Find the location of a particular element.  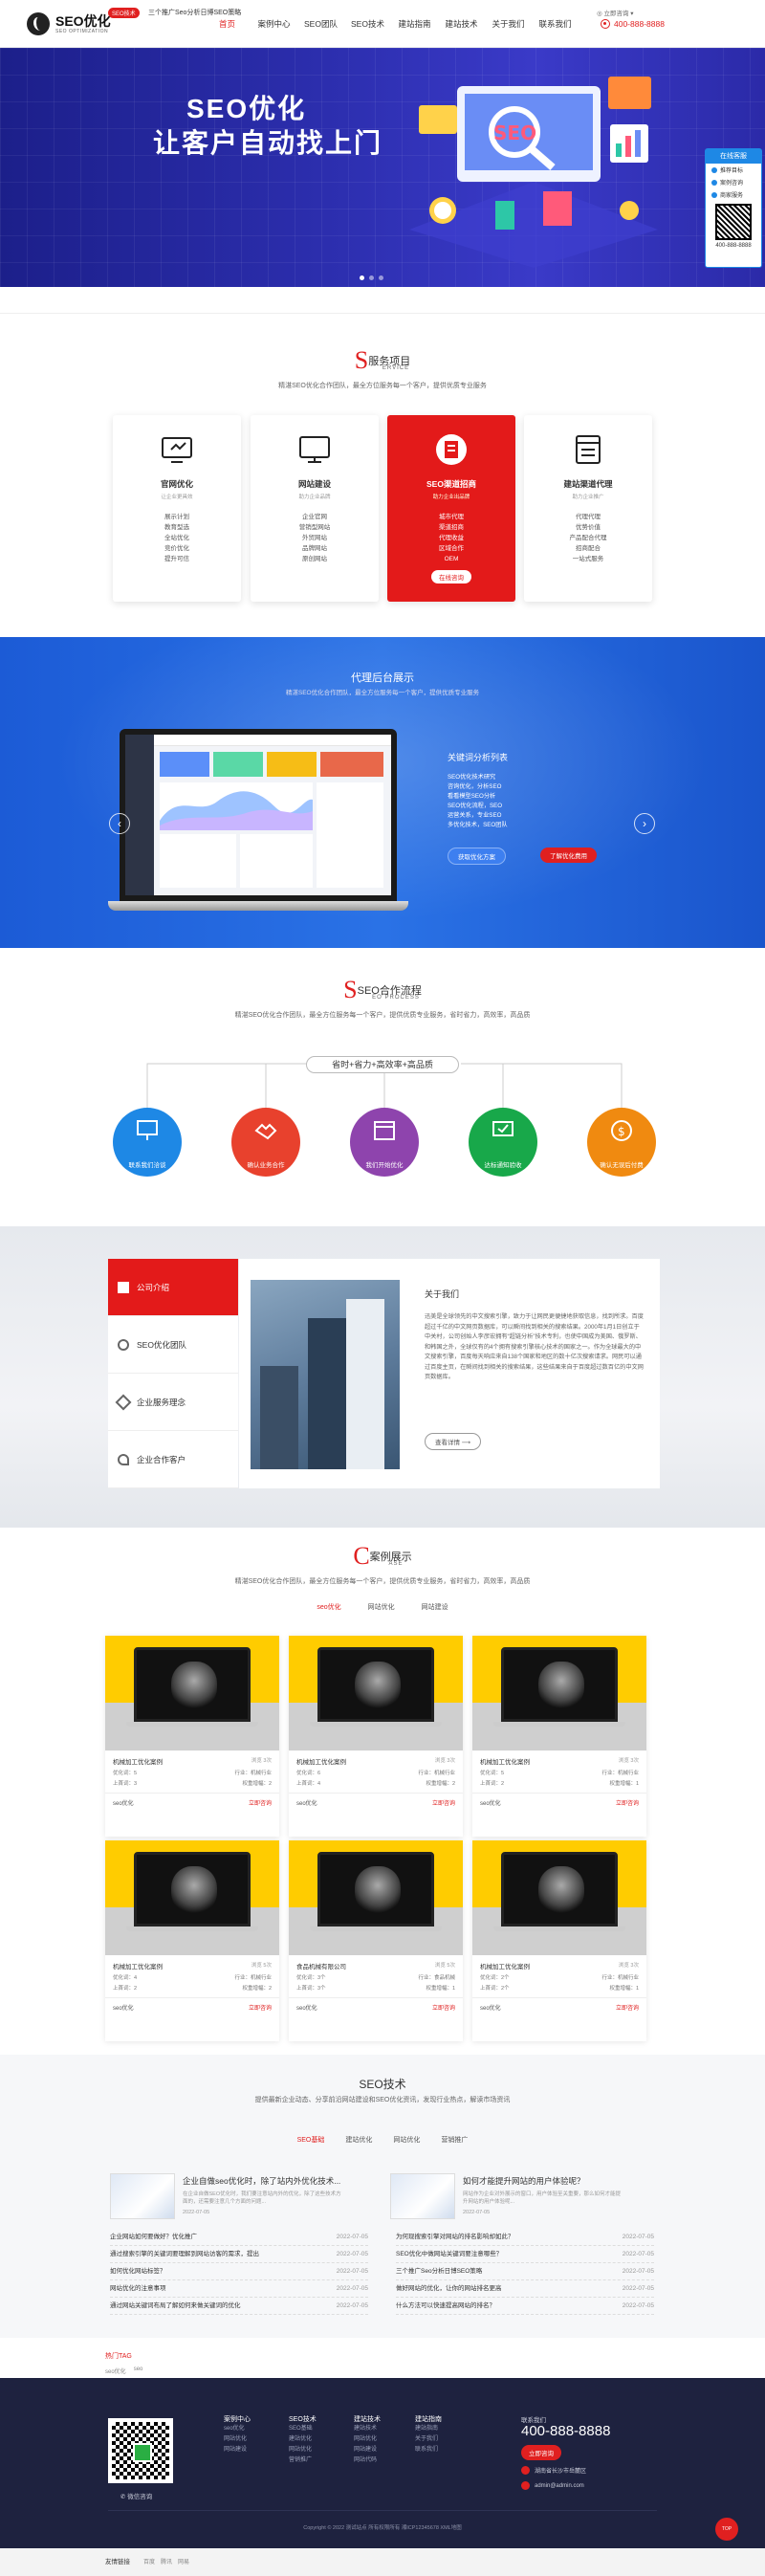

tab-site-opt: 网站优化 is located at coordinates (381, 1607).